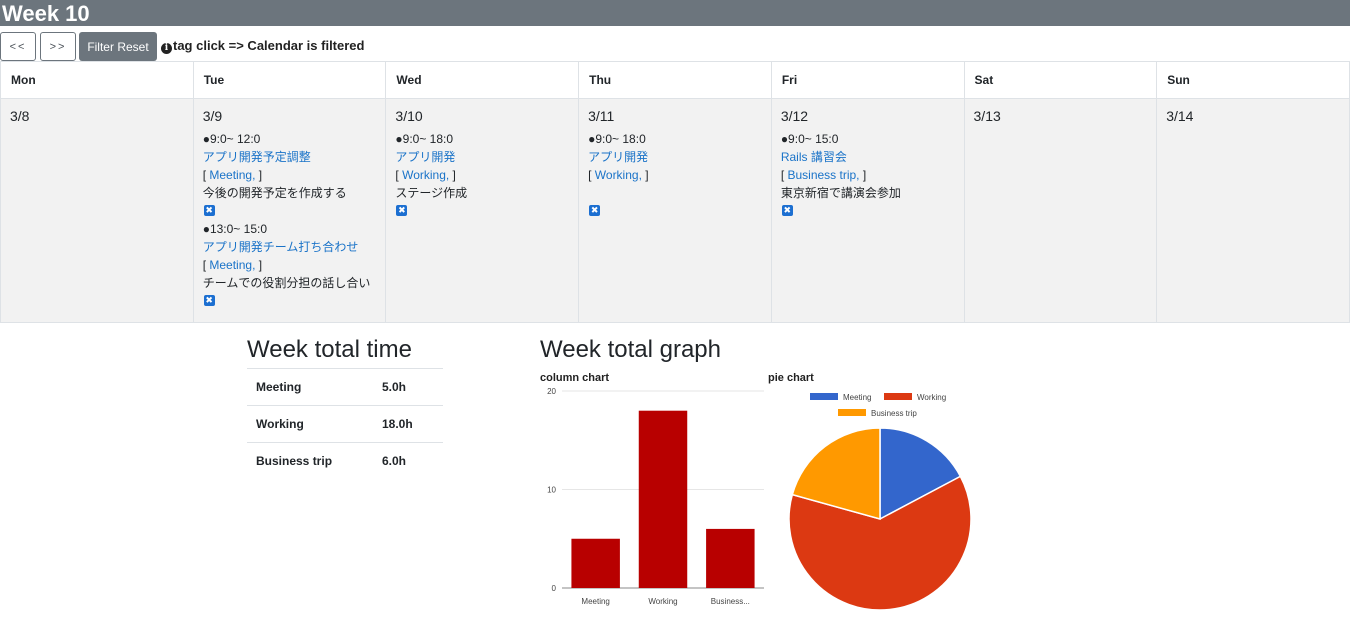 This screenshot has width=1350, height=632. I want to click on total-row: Working 18.0h, so click(345, 424).